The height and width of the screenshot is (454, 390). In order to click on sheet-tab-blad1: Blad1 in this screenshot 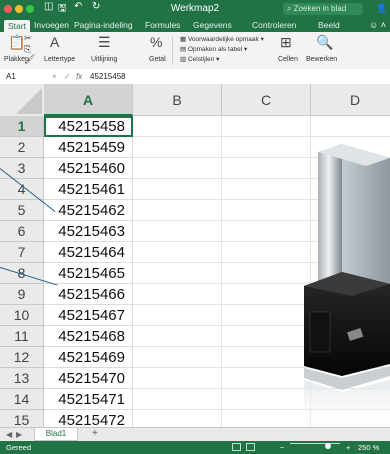, I will do `click(56, 434)`.